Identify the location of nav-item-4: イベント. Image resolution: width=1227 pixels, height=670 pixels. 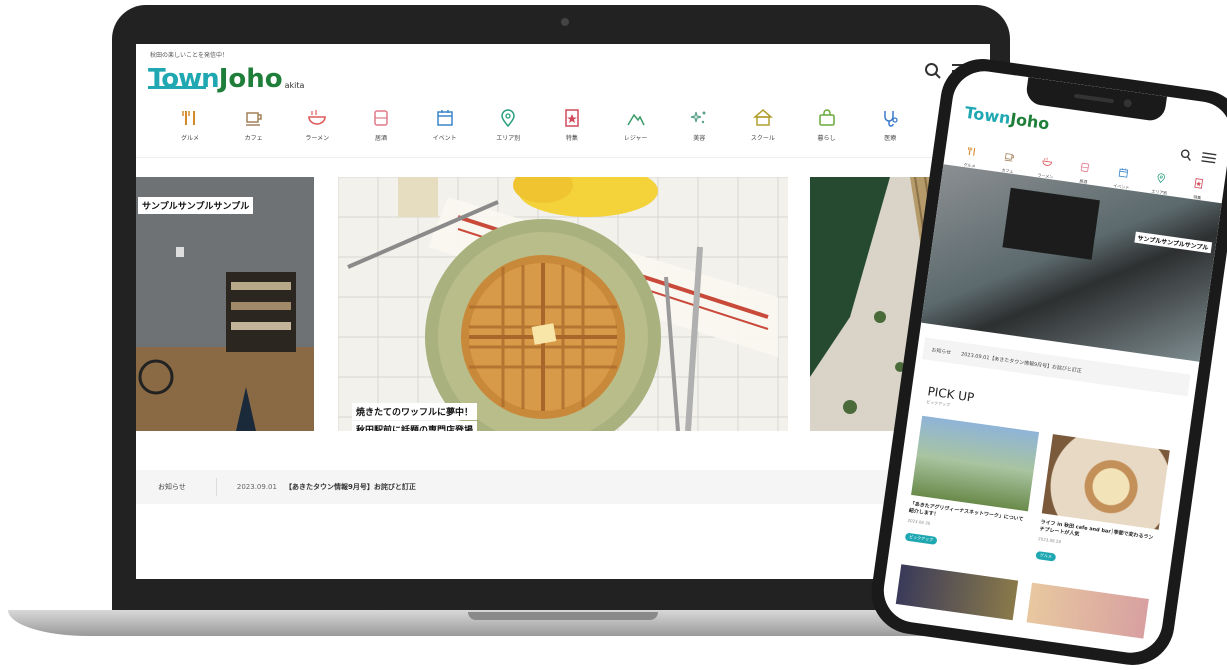
(445, 130).